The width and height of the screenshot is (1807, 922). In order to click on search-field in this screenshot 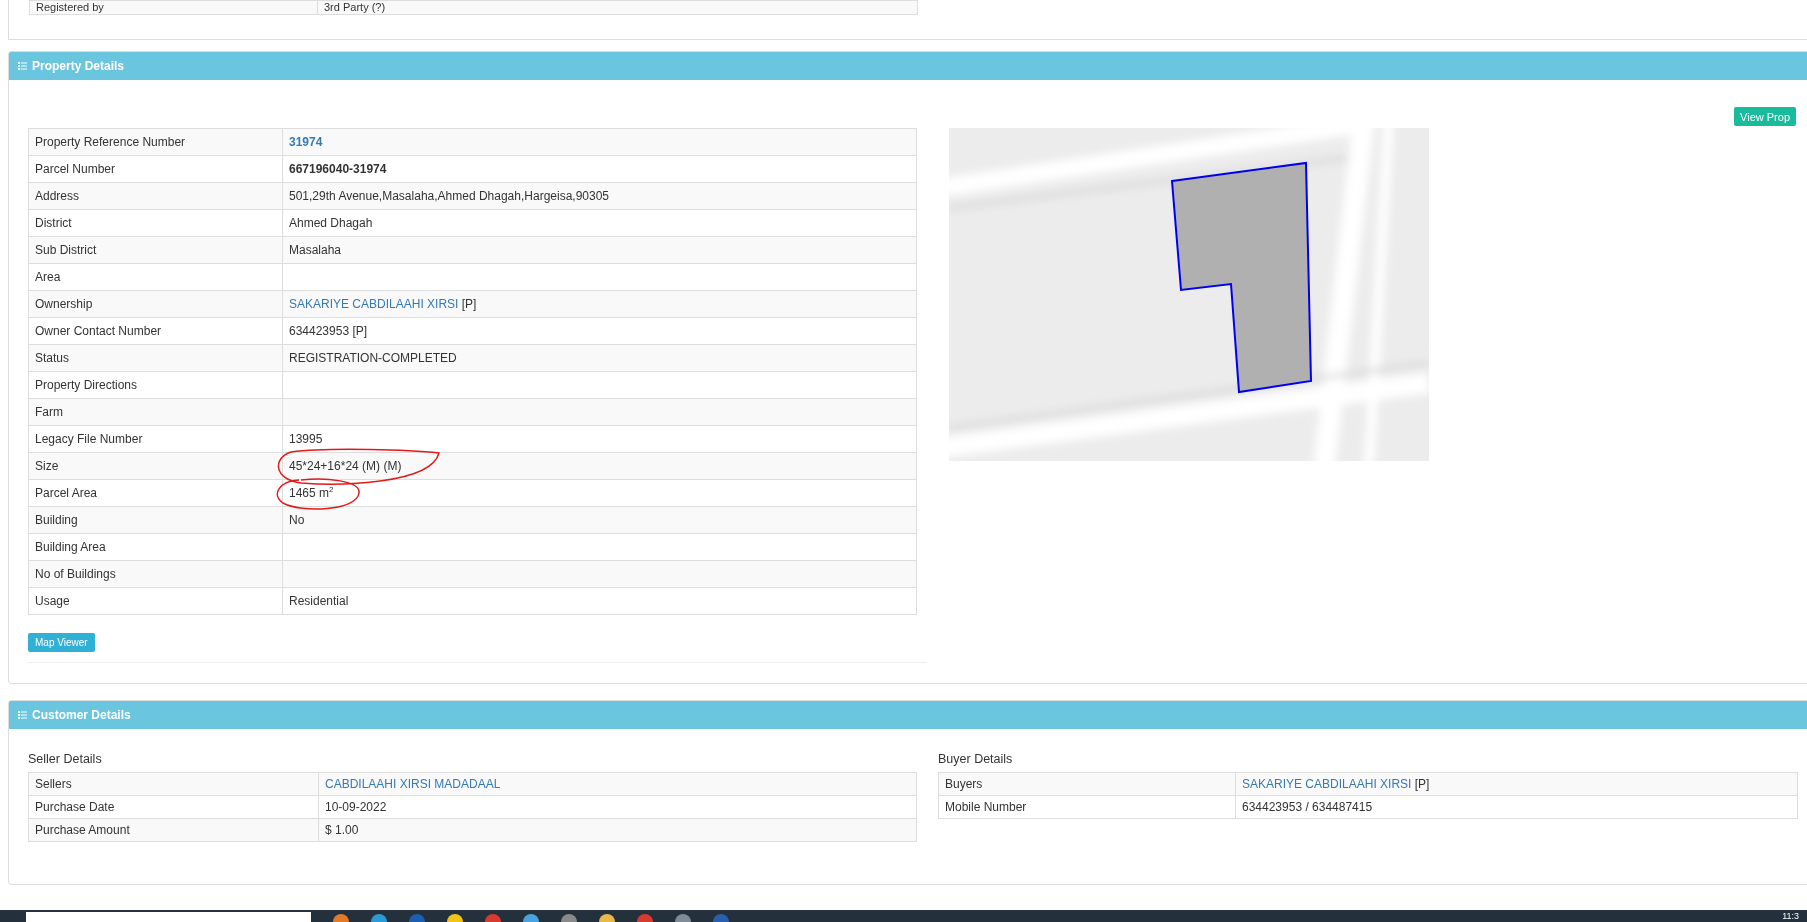, I will do `click(168, 917)`.